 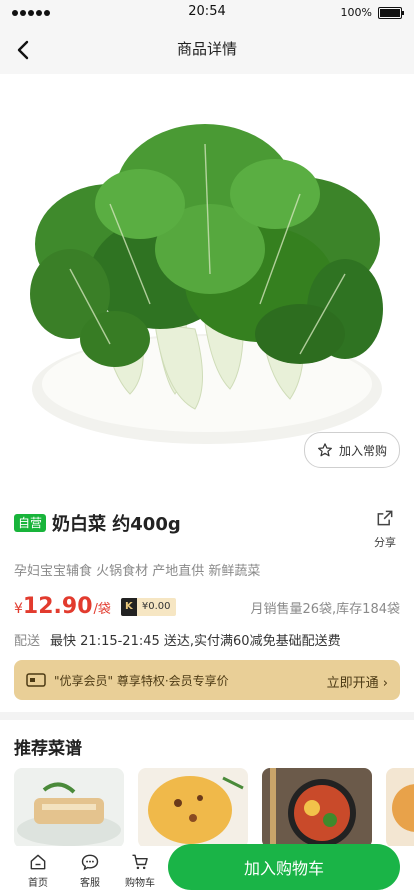 What do you see at coordinates (325, 450) in the screenshot?
I see `star-icon` at bounding box center [325, 450].